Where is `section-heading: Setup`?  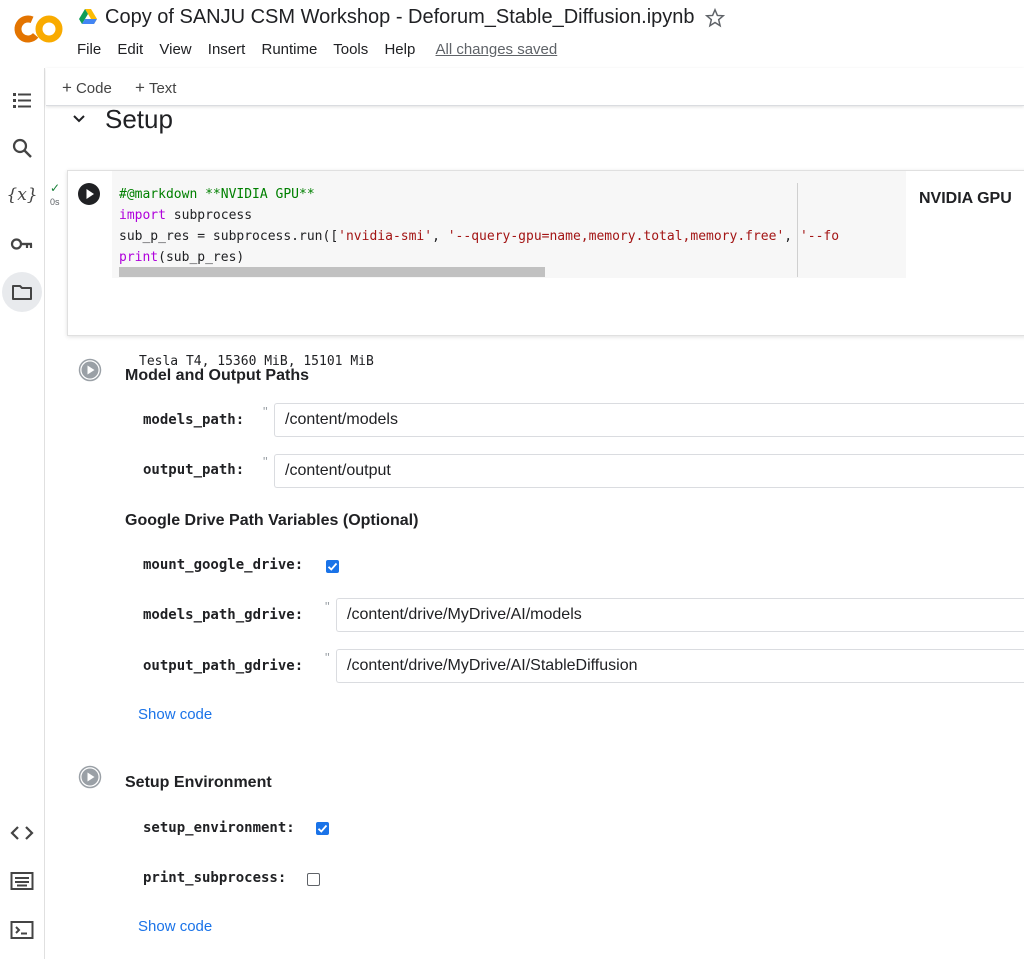
section-heading: Setup is located at coordinates (139, 120).